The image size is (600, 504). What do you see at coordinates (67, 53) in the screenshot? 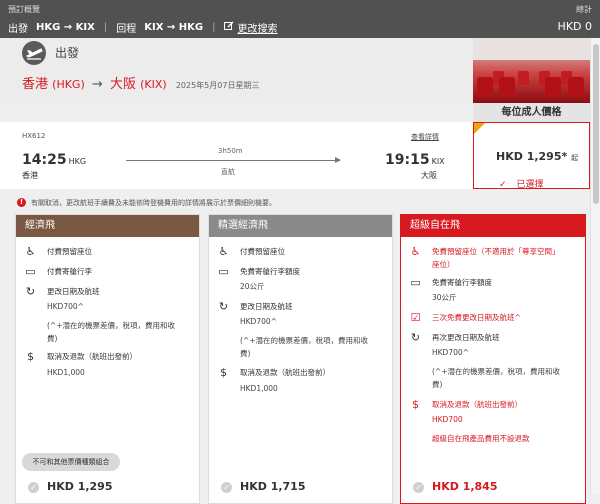
I see `departure-label: 出發` at bounding box center [67, 53].